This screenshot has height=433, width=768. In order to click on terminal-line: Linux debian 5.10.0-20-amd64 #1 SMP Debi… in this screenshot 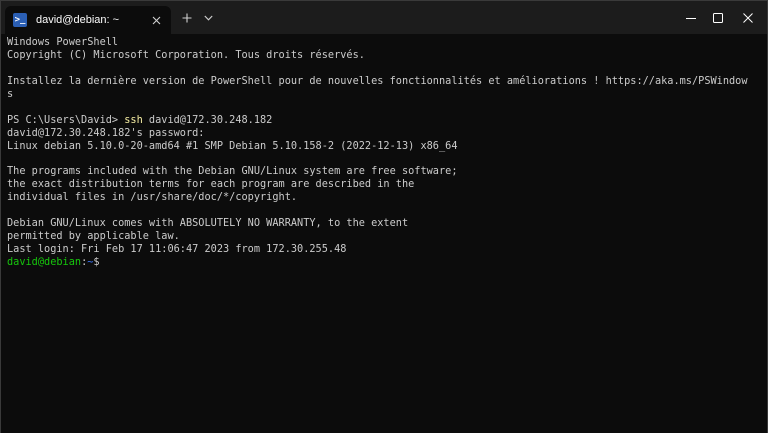, I will do `click(232, 145)`.